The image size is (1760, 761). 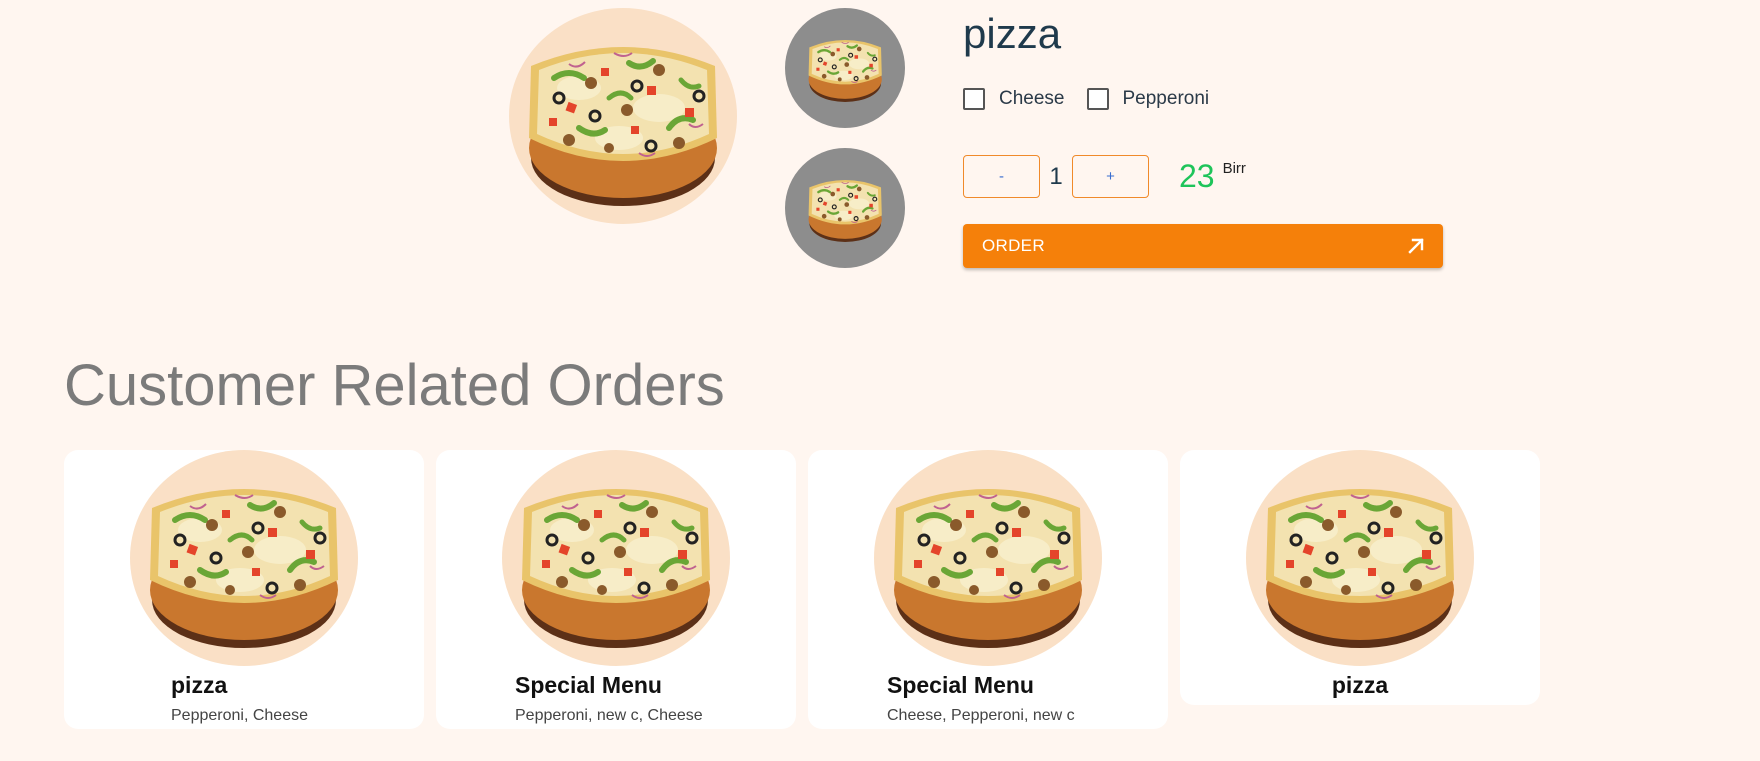 I want to click on option-pepperoni: Pepperoni, so click(x=1148, y=99).